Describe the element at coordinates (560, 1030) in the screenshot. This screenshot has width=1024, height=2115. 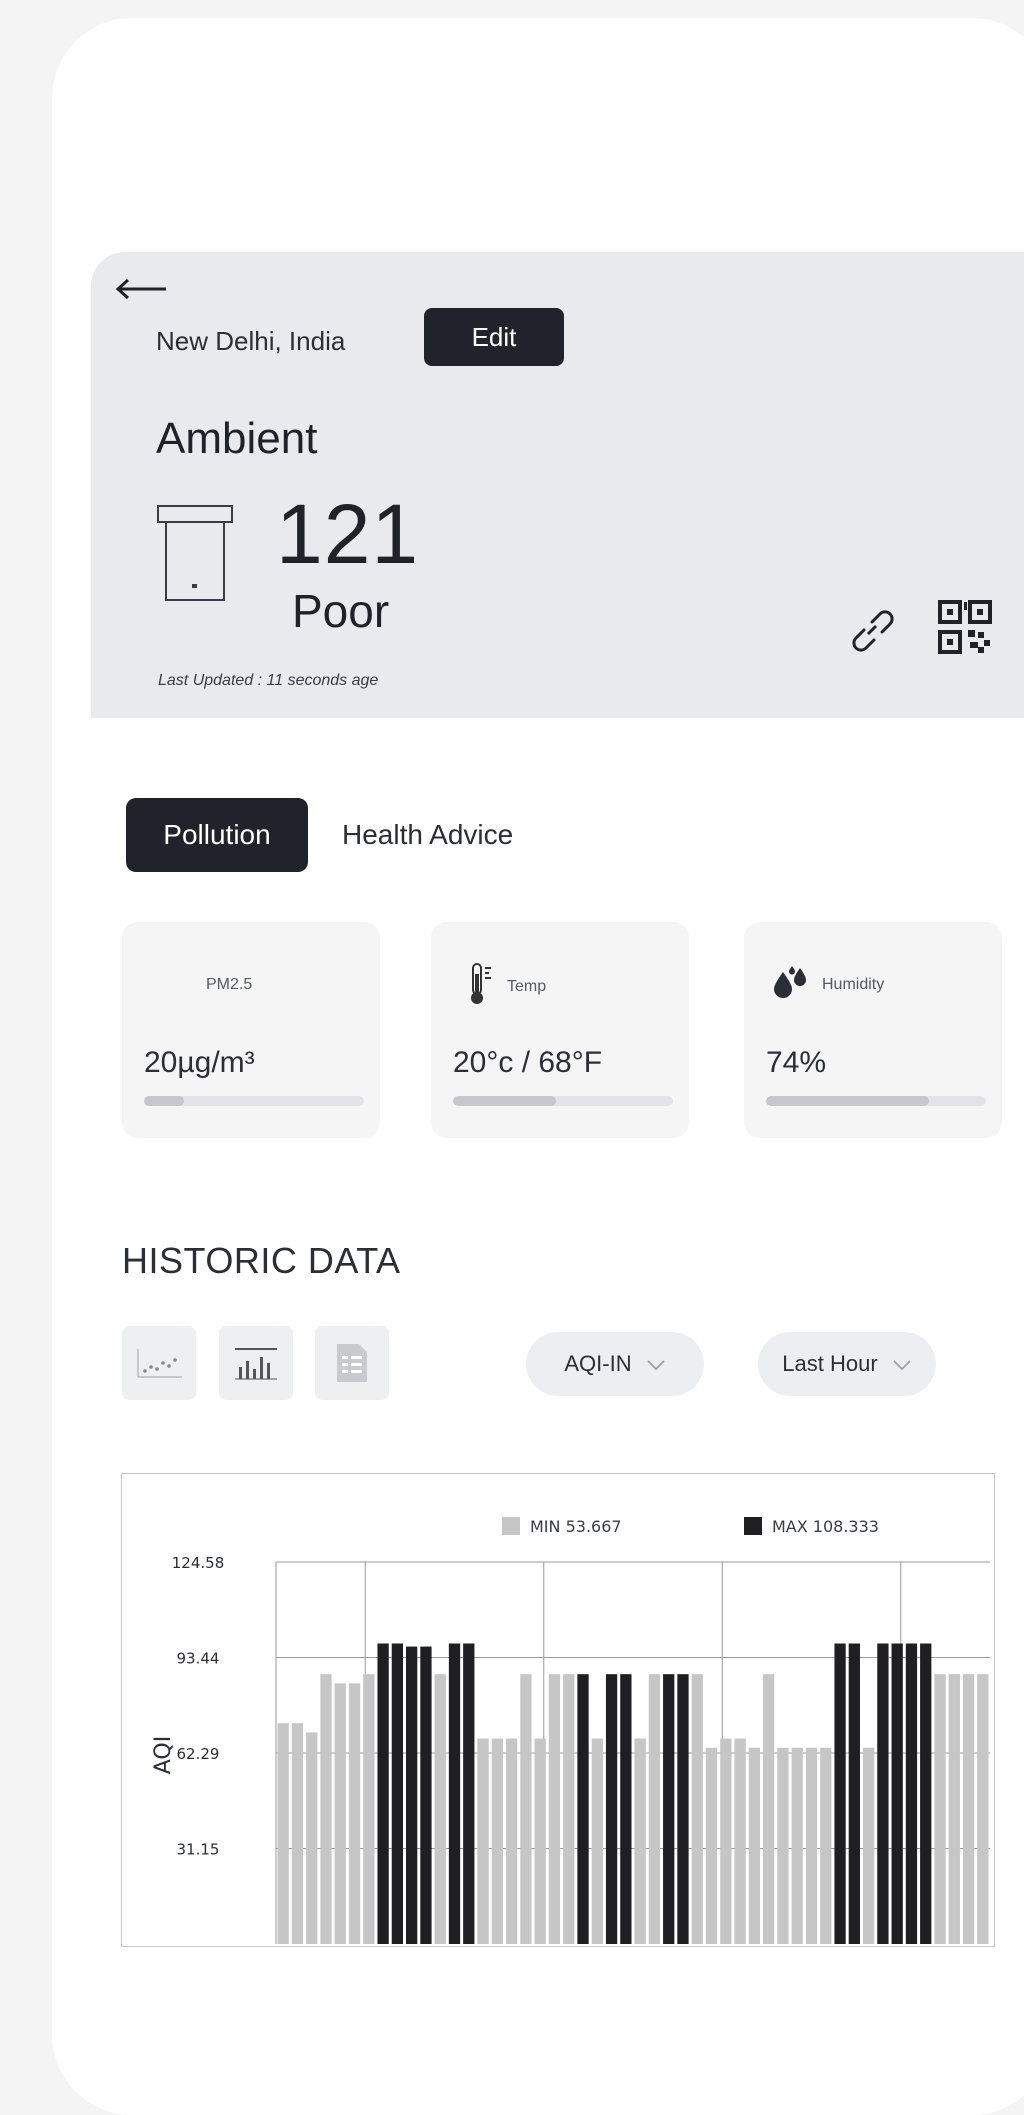
I see `metric-card-temp: Temp 20°c / 68°F` at that location.